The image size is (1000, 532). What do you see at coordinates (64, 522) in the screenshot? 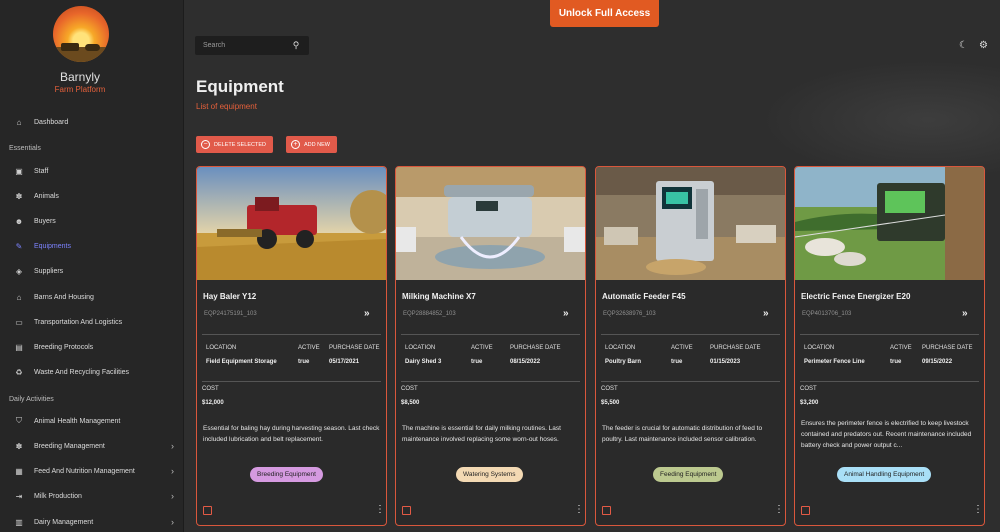
I see `sidebar-item-label: Dairy Management` at bounding box center [64, 522].